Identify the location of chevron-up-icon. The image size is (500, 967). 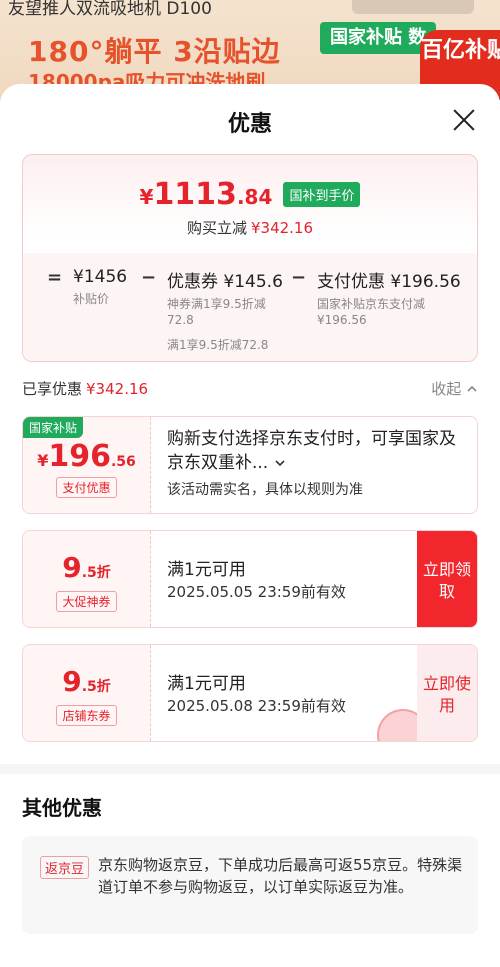
(472, 389).